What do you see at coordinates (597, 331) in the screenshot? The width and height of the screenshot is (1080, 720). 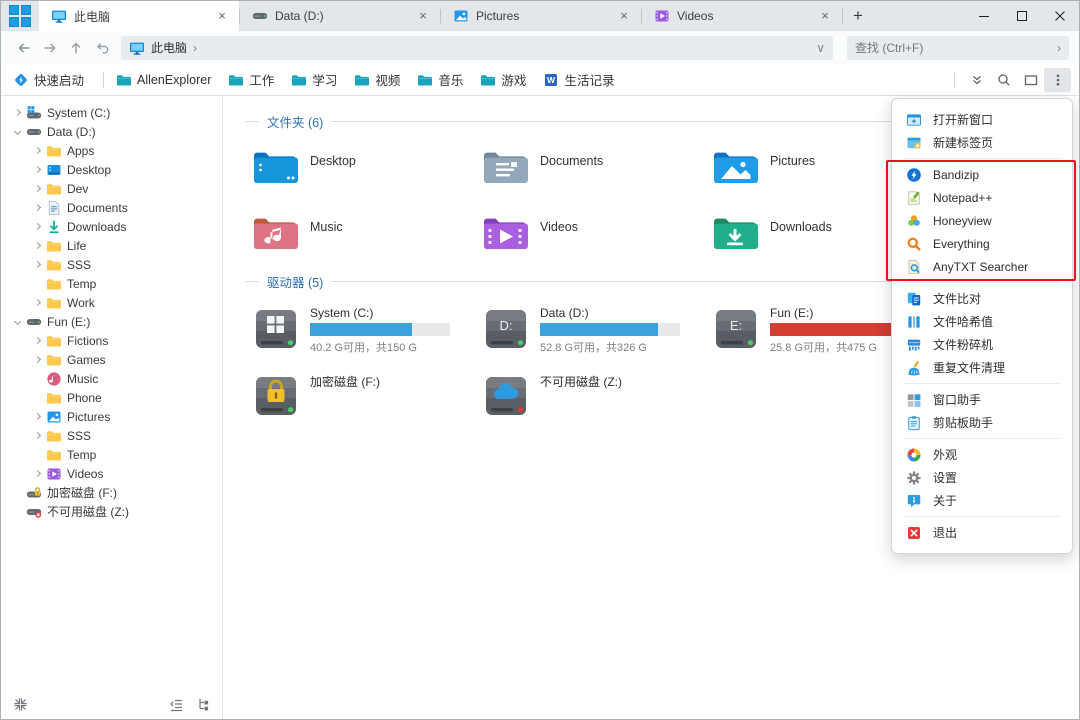 I see `drive-tile-data-d-: D: Data (D:) 52.8 G可用，共326 G` at bounding box center [597, 331].